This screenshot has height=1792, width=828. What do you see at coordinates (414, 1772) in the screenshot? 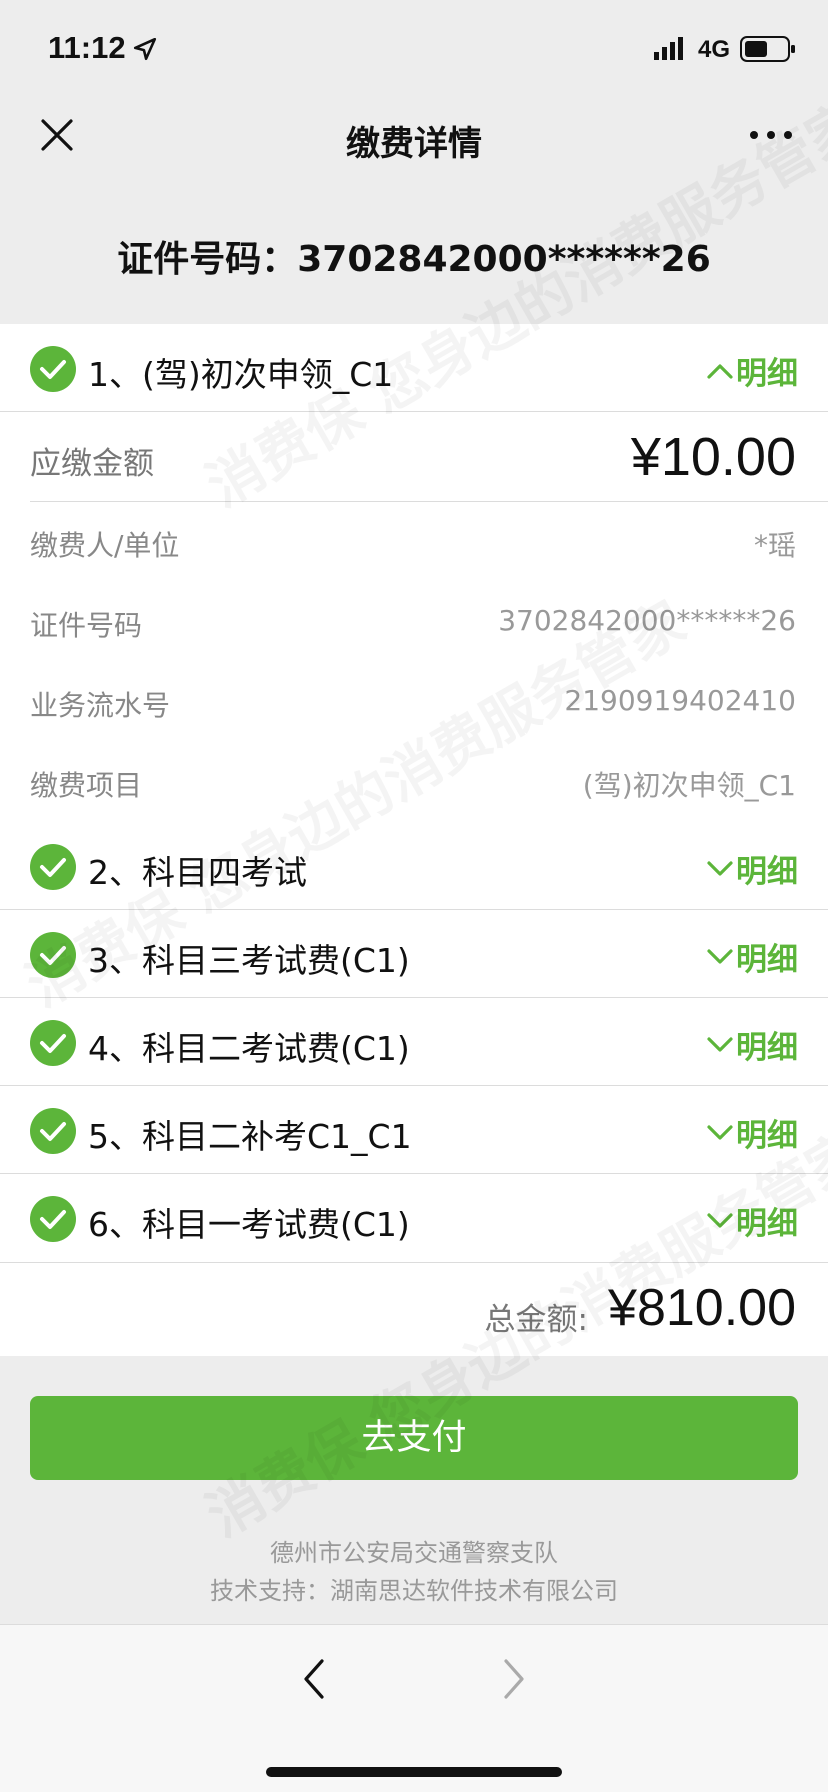
I see `home-indicator` at bounding box center [414, 1772].